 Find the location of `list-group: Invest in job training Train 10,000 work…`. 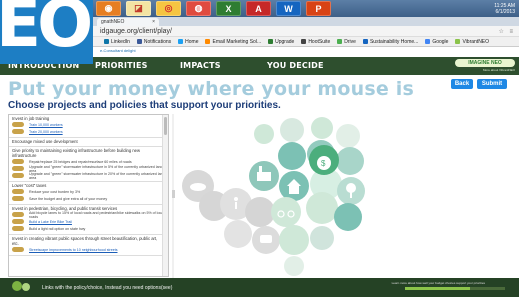

list-group: Invest in job training Train 10,000 work… is located at coordinates (88, 126).